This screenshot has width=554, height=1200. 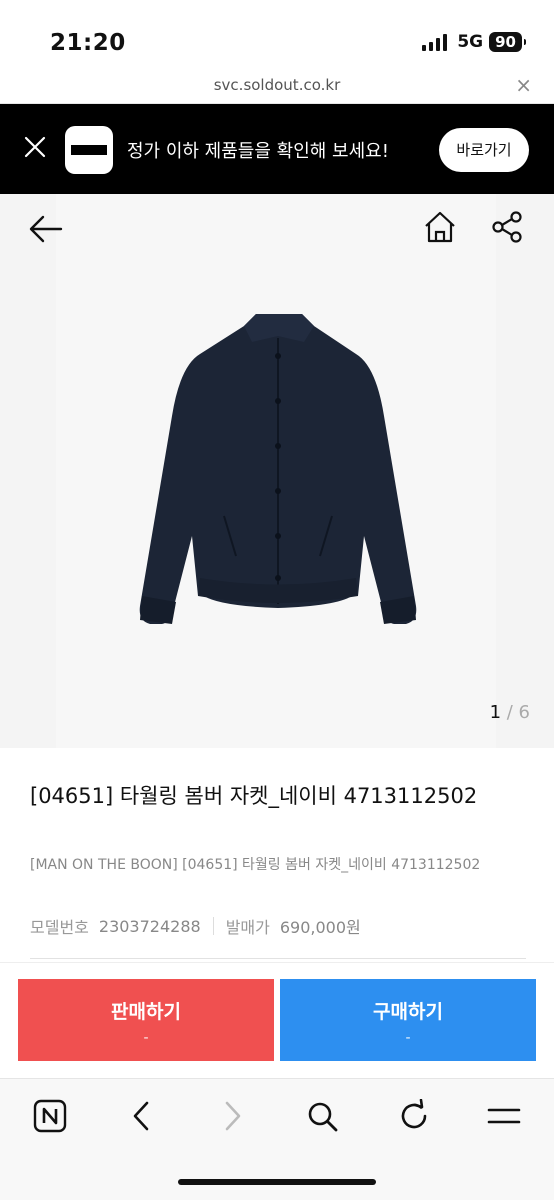 I want to click on url-bar: svc.soldout.co.kr ×, so click(x=277, y=87).